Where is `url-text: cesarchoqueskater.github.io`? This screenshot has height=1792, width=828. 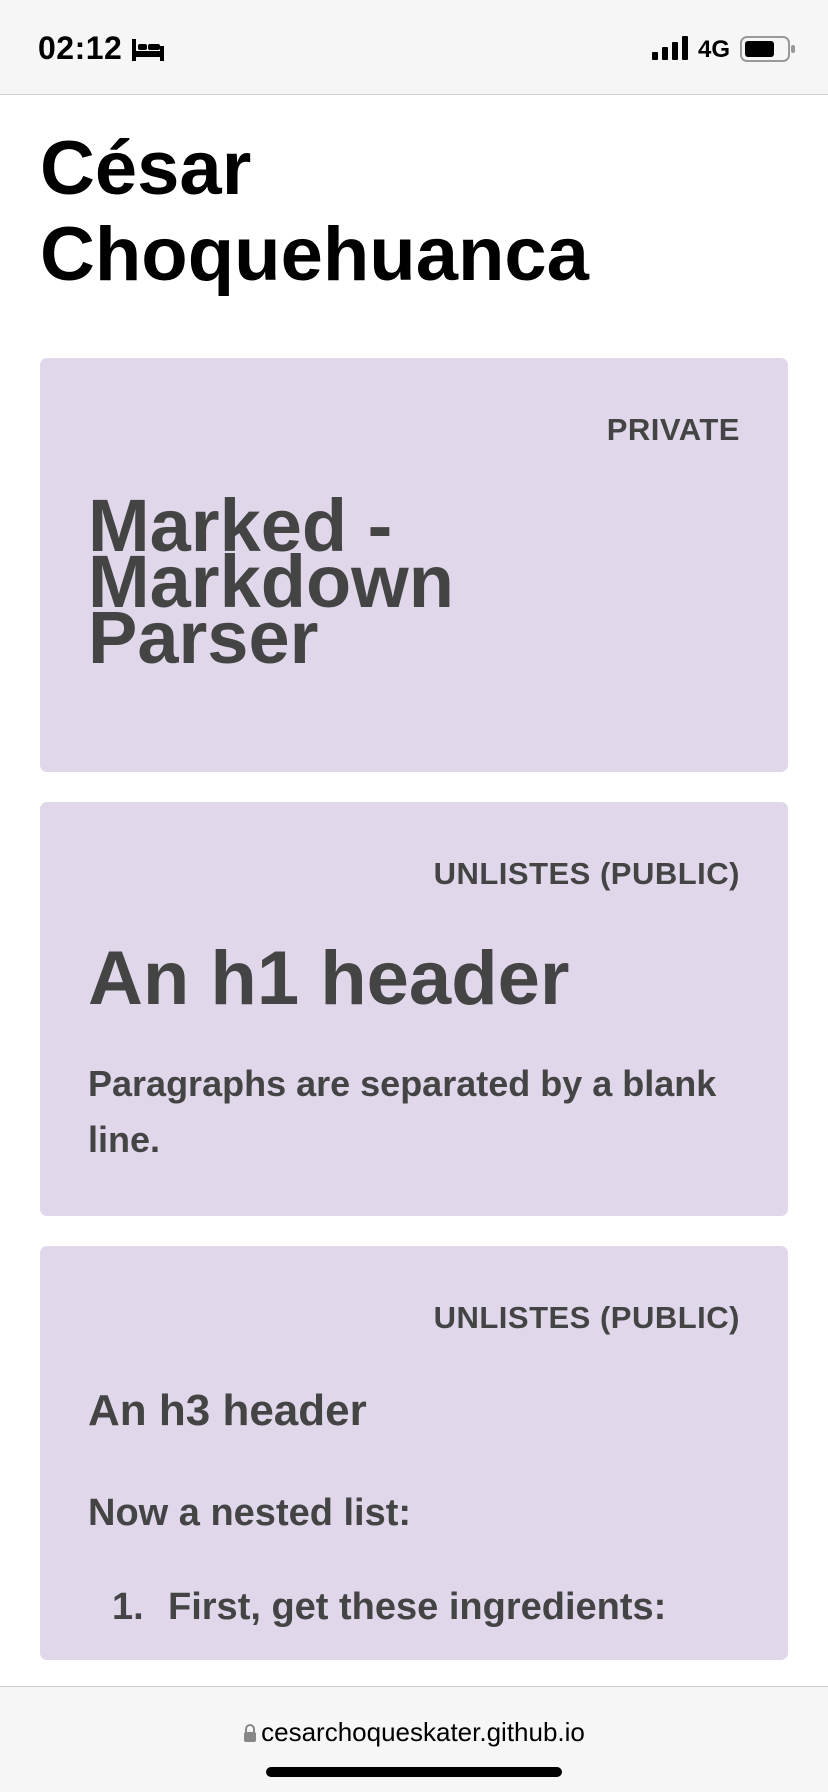 url-text: cesarchoqueskater.github.io is located at coordinates (423, 1732).